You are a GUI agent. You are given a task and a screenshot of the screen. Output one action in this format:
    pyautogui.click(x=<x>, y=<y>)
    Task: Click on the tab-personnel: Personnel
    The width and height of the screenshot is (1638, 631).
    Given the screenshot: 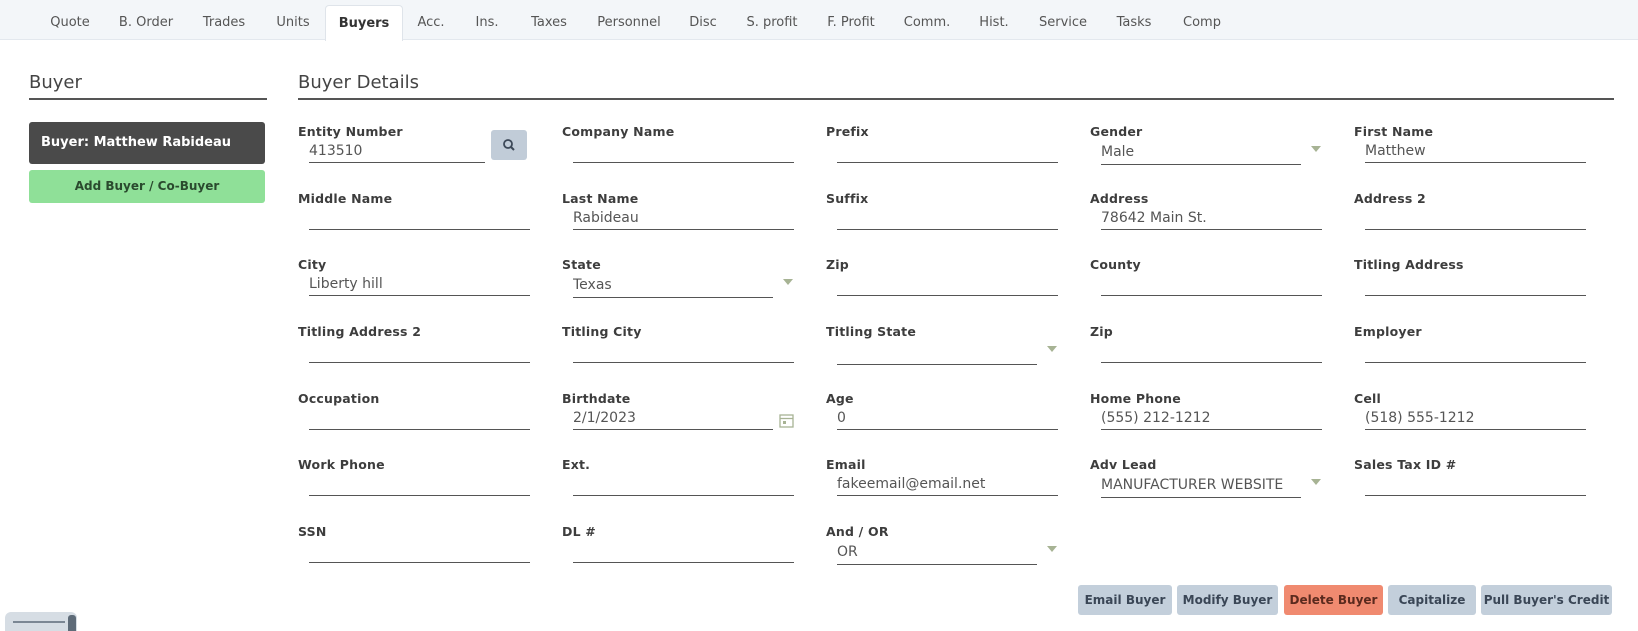 What is the action you would take?
    pyautogui.click(x=629, y=22)
    